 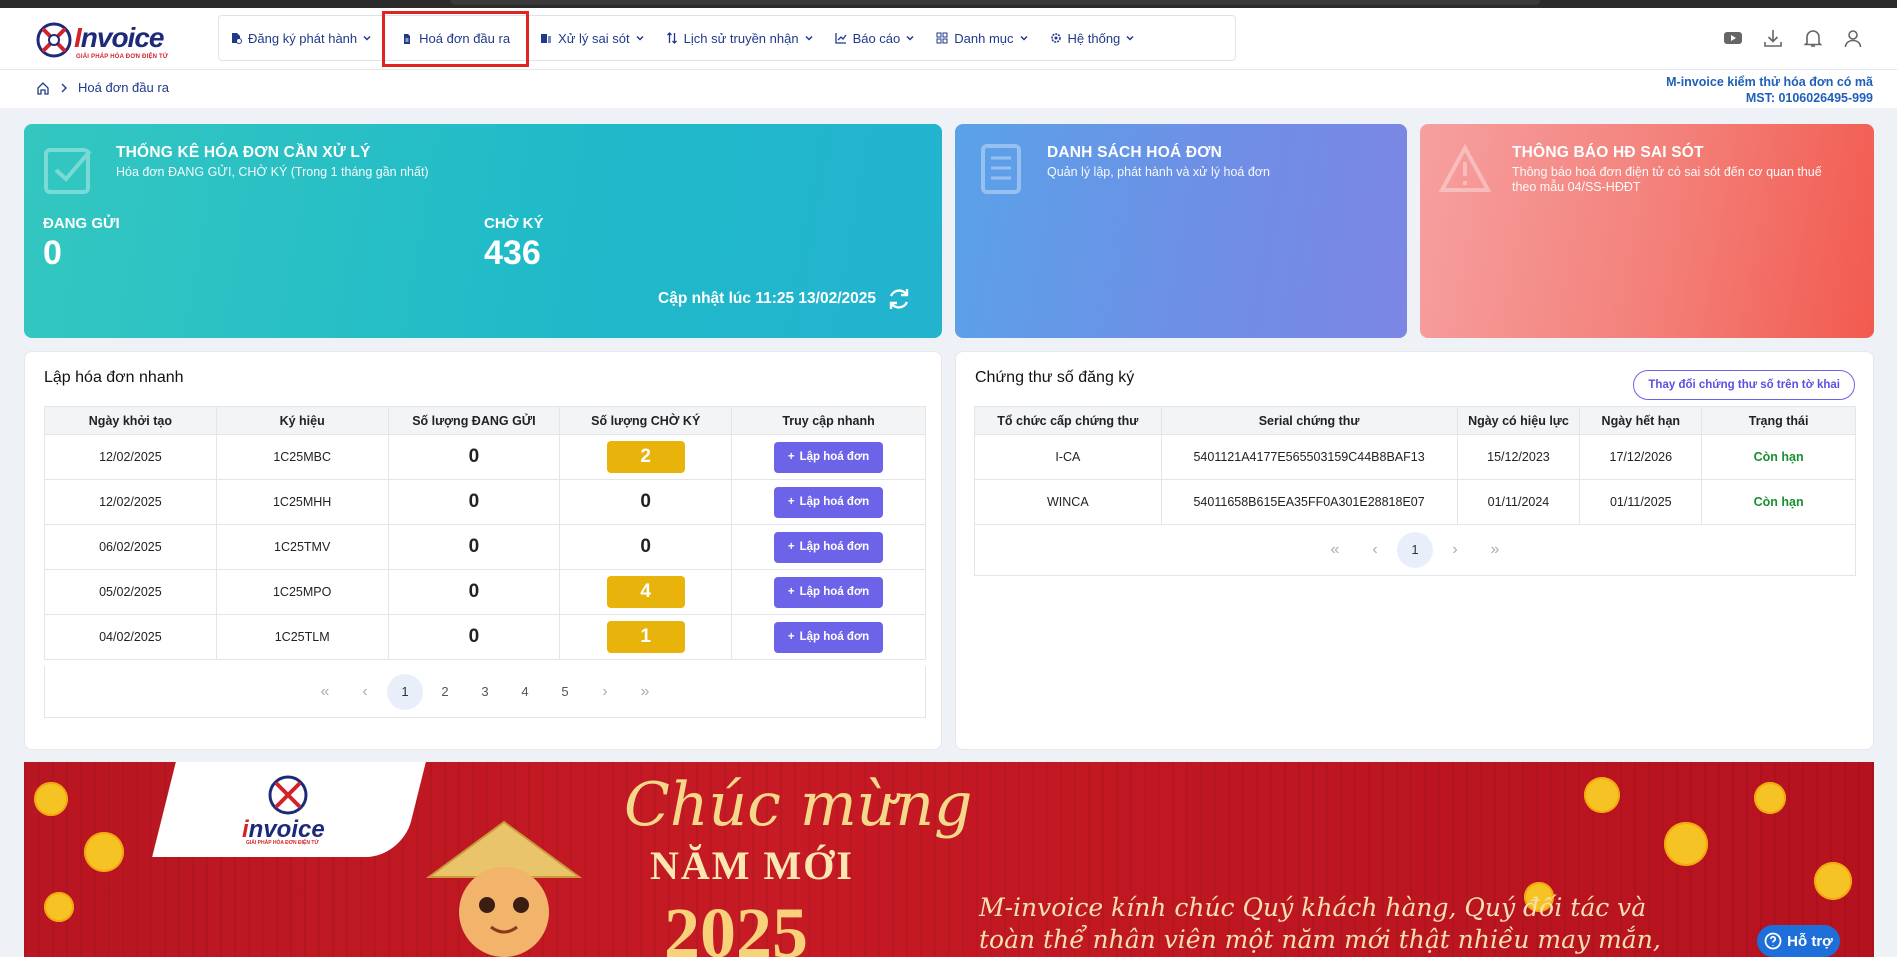 I want to click on blossom-decoration, so click(x=59, y=907).